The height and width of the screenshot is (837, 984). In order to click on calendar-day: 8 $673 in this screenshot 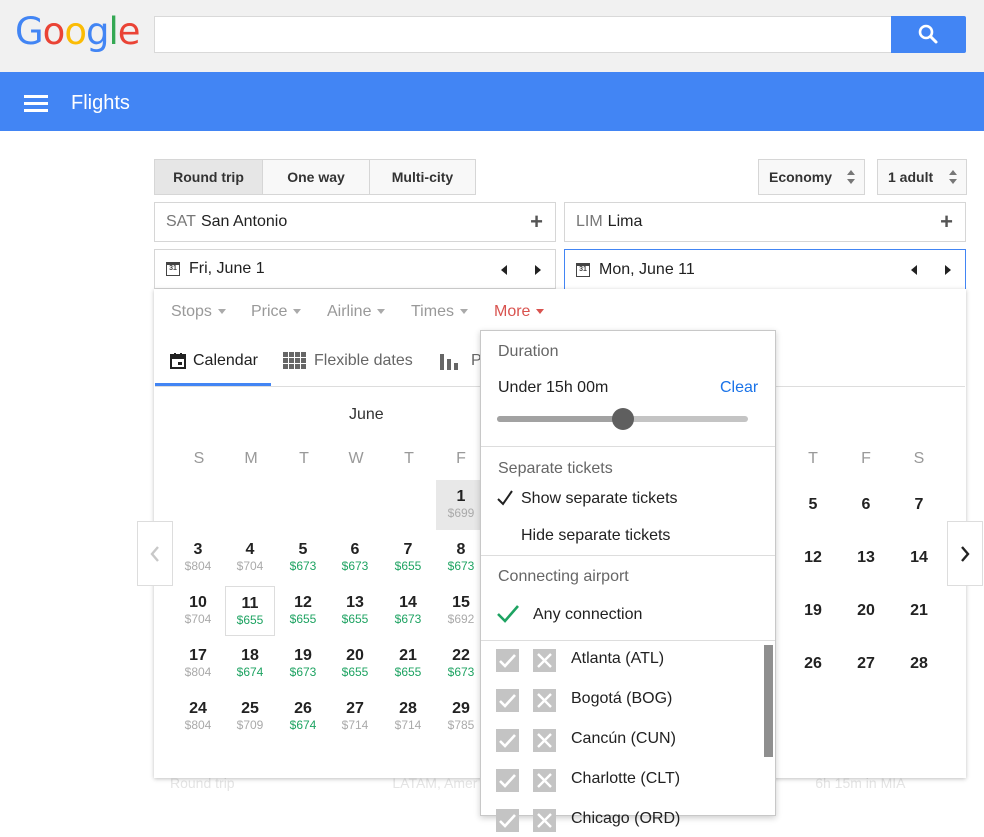, I will do `click(461, 558)`.